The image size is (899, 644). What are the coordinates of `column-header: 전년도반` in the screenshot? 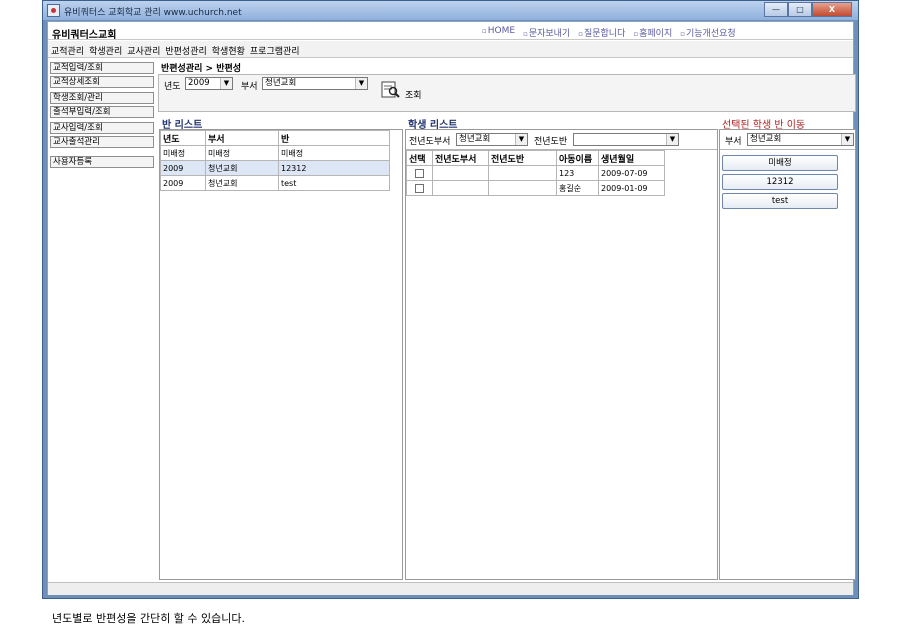 It's located at (522, 158).